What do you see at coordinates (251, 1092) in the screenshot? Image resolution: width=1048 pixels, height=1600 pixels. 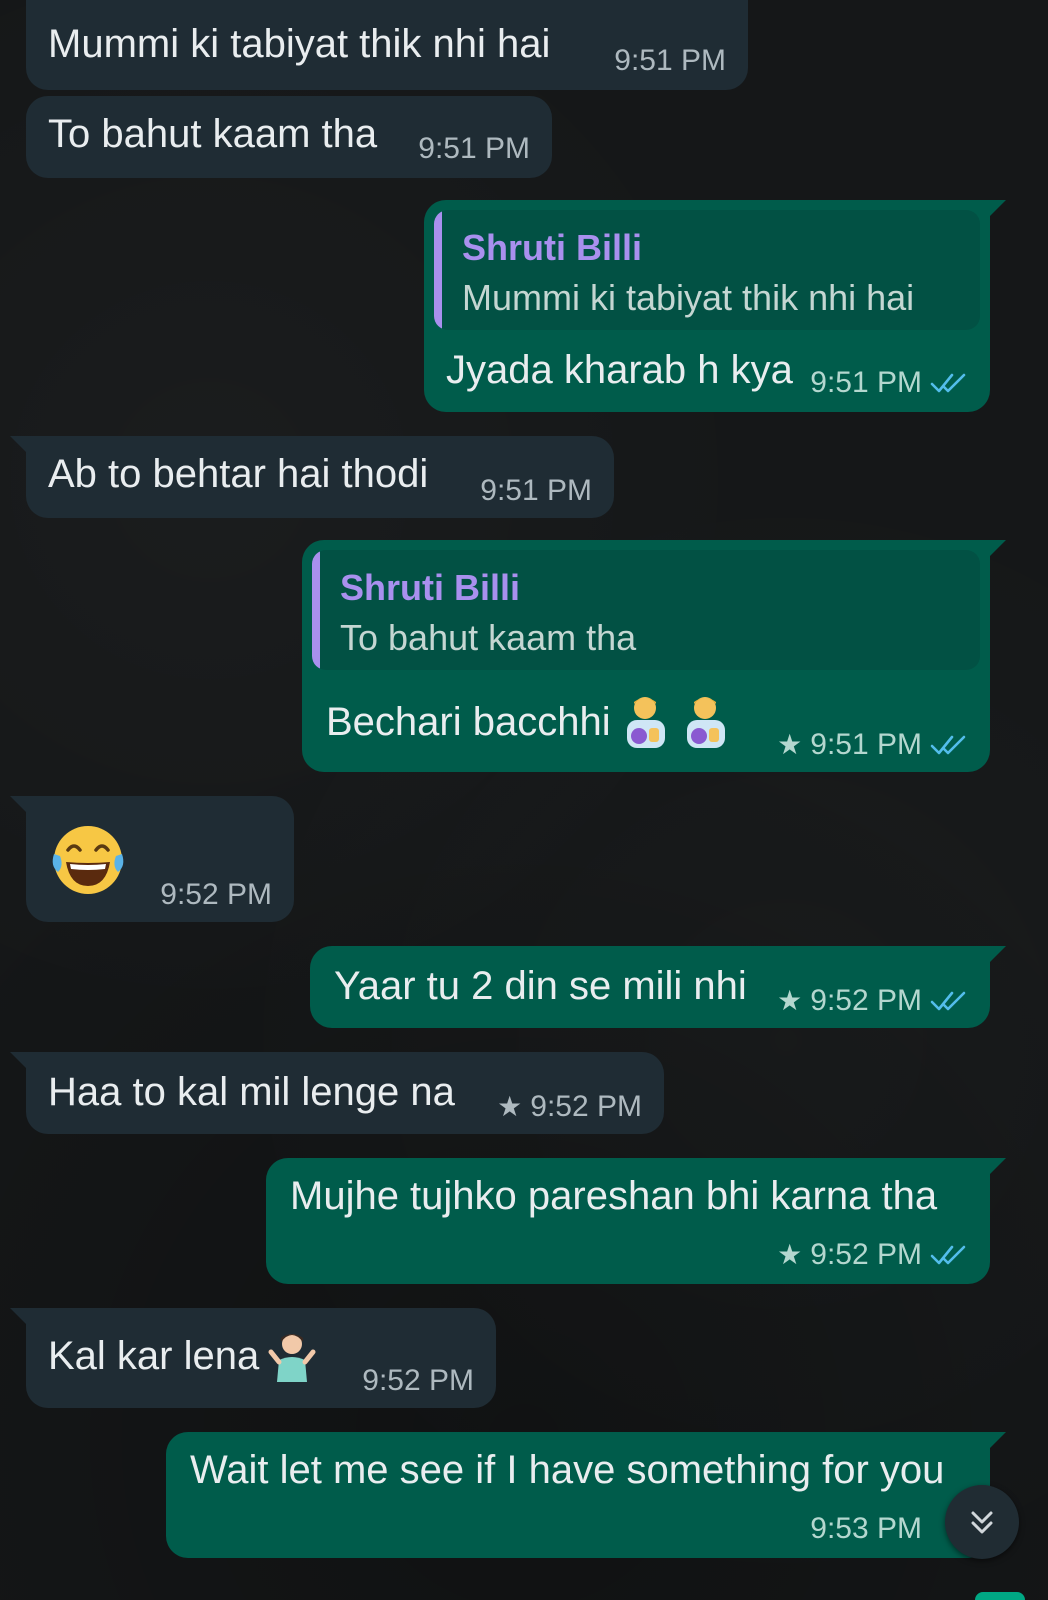 I see `message-text: Haa to kal mil lenge na` at bounding box center [251, 1092].